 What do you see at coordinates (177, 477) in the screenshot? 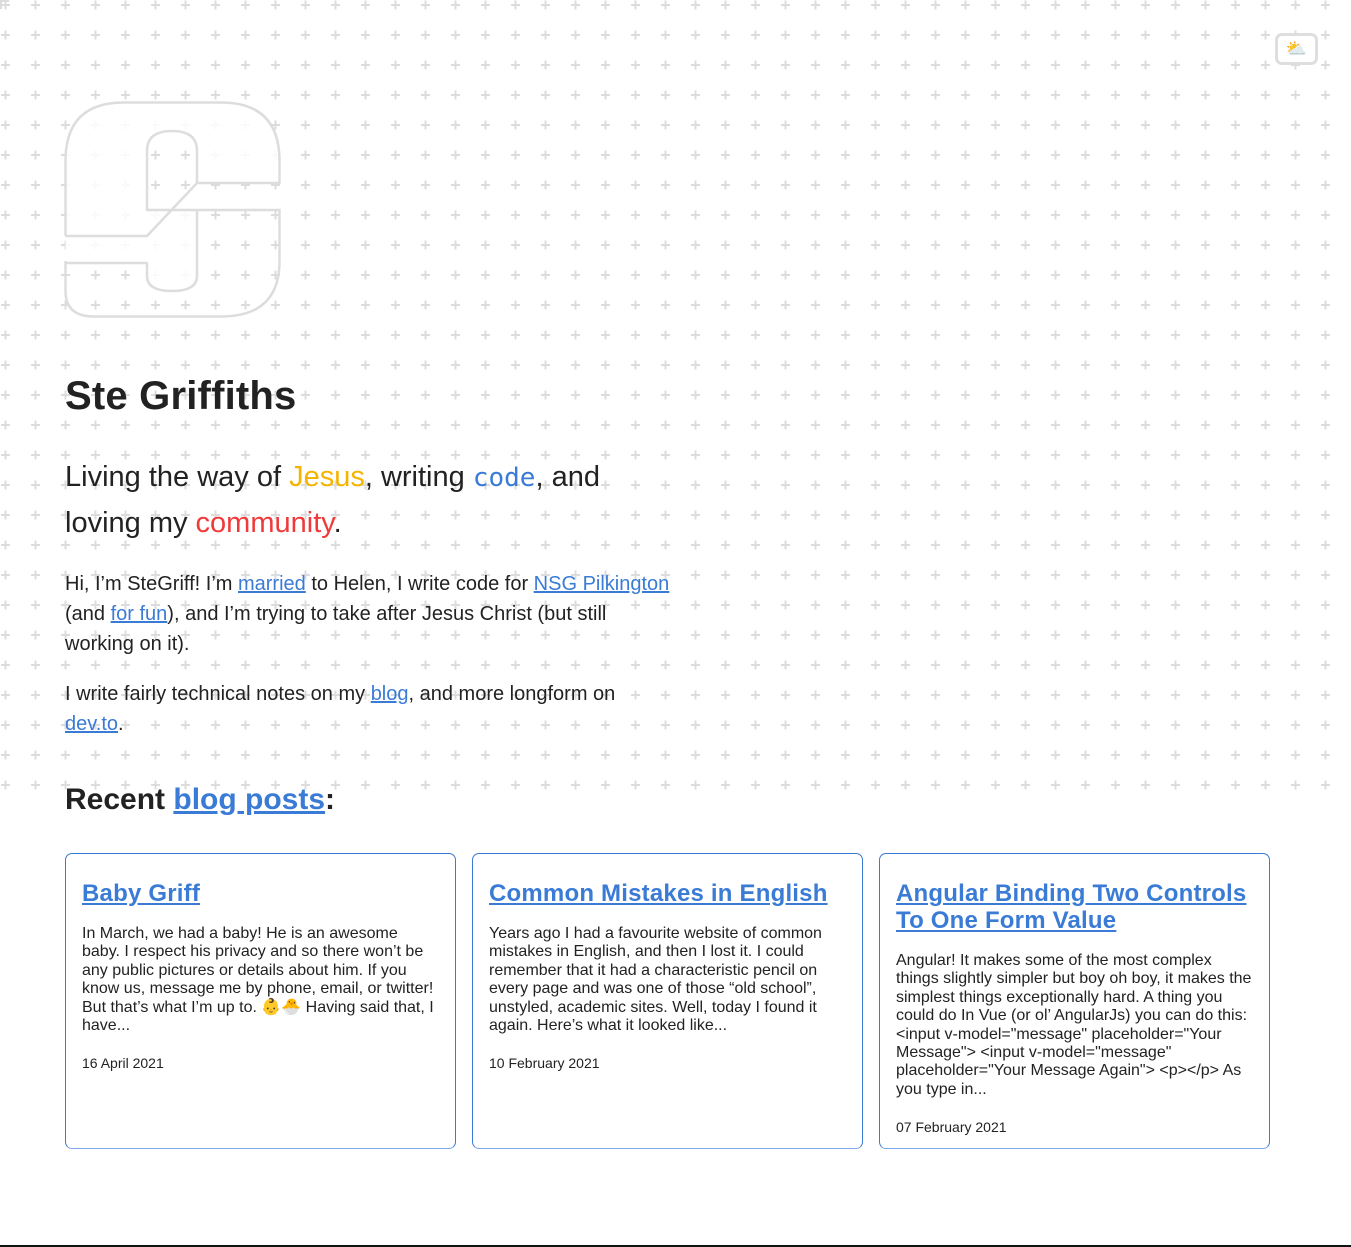
I see `tagline-text: Living the way of` at bounding box center [177, 477].